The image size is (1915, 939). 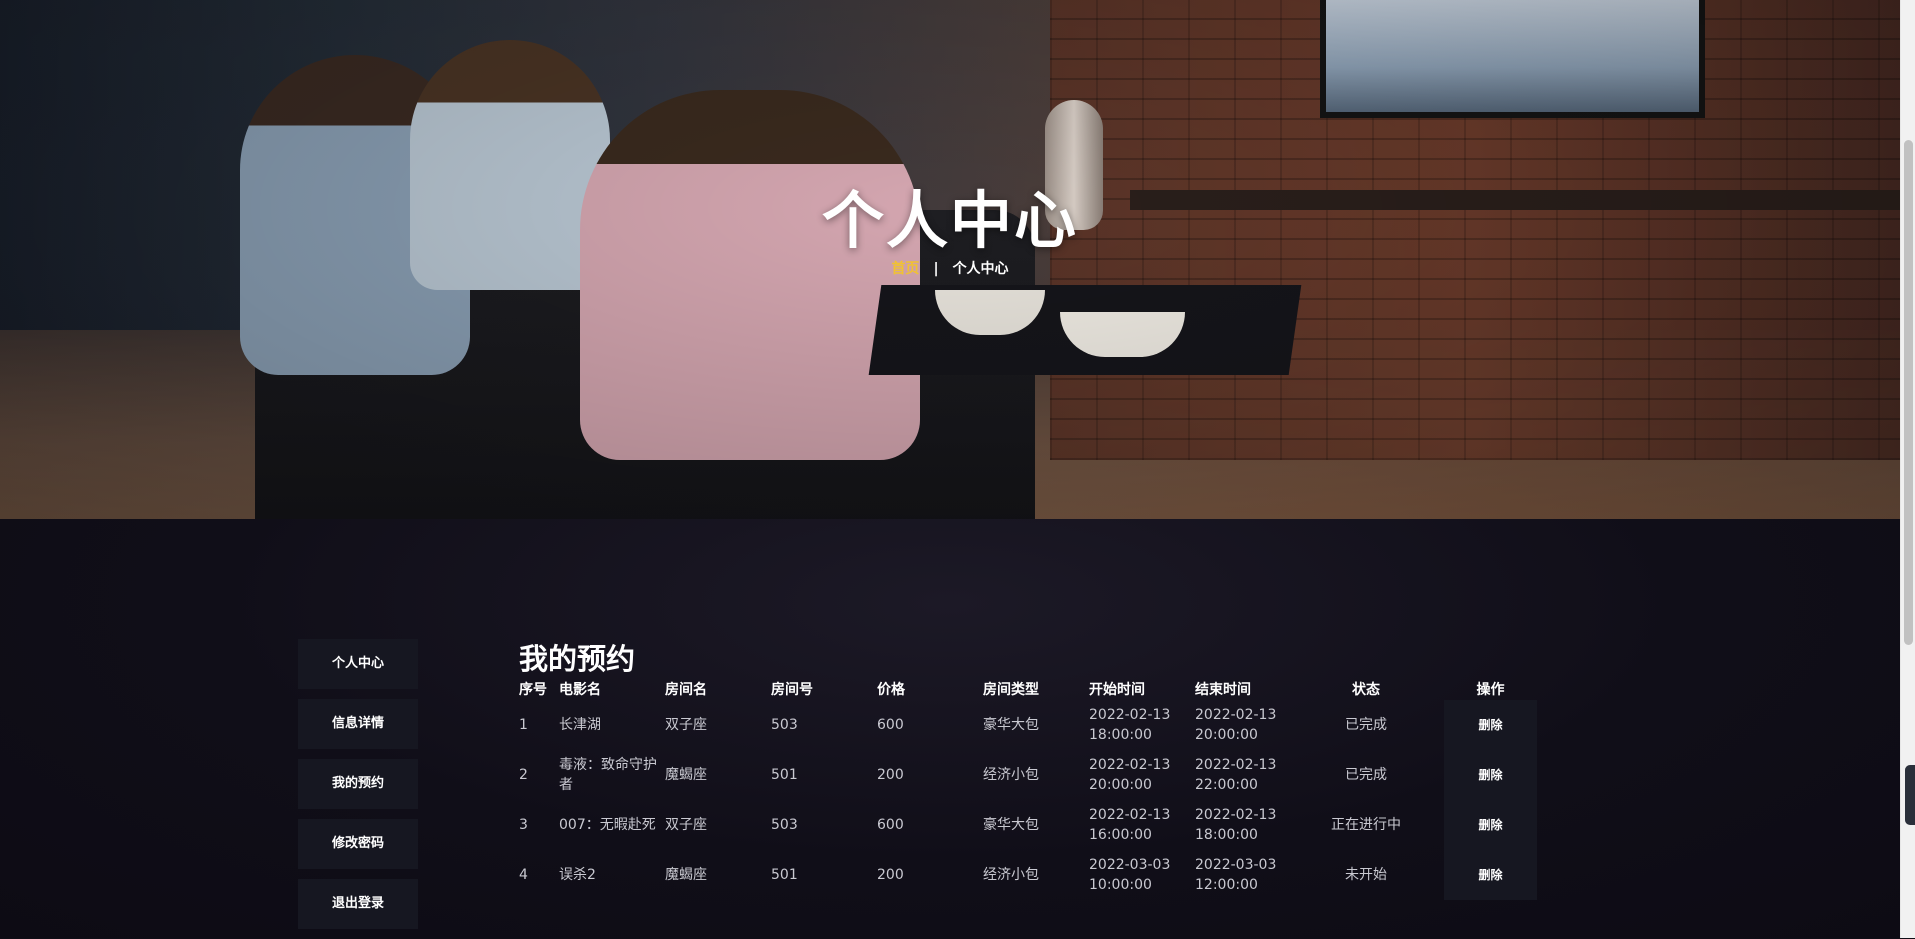 I want to click on page-title: 个人中心, so click(x=949, y=220).